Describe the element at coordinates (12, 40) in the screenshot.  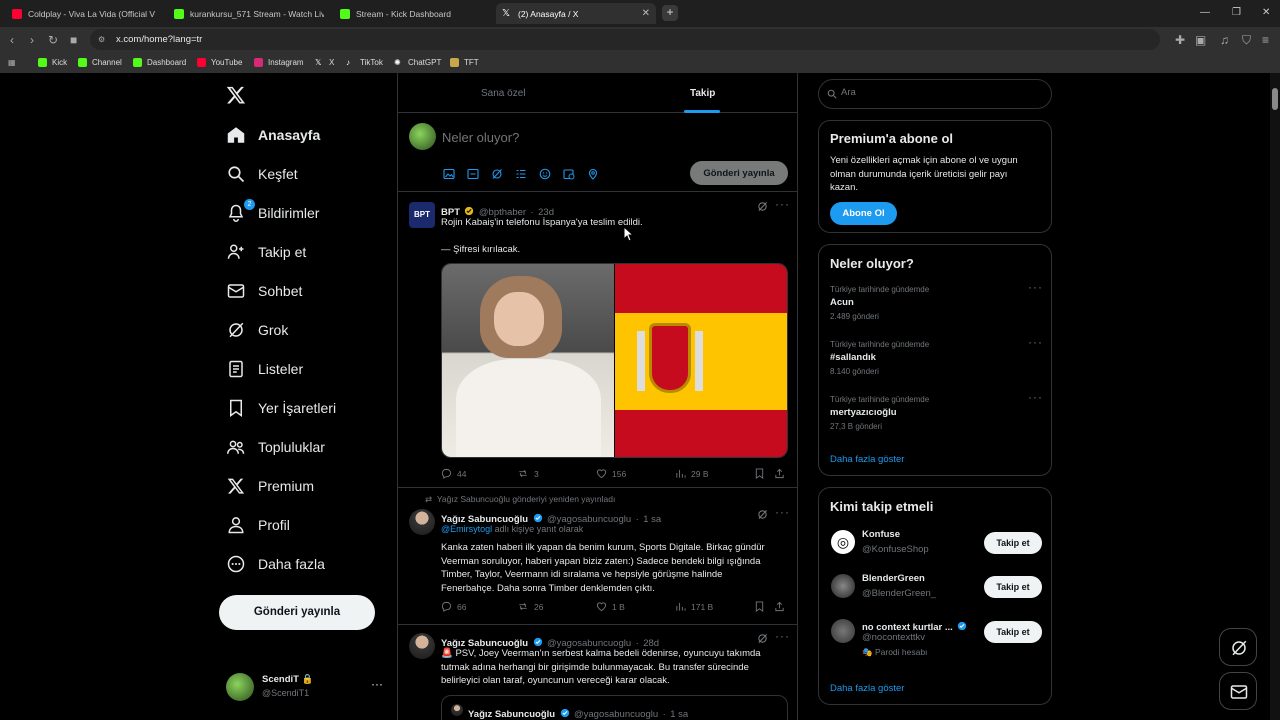
I see `back-icon: ‹` at that location.